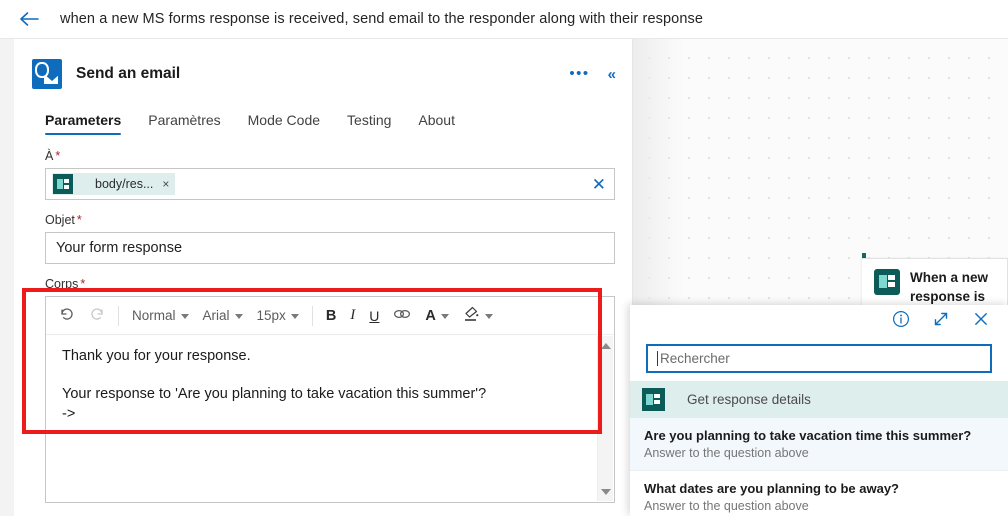 This screenshot has width=1008, height=516. I want to click on undo-button, so click(67, 316).